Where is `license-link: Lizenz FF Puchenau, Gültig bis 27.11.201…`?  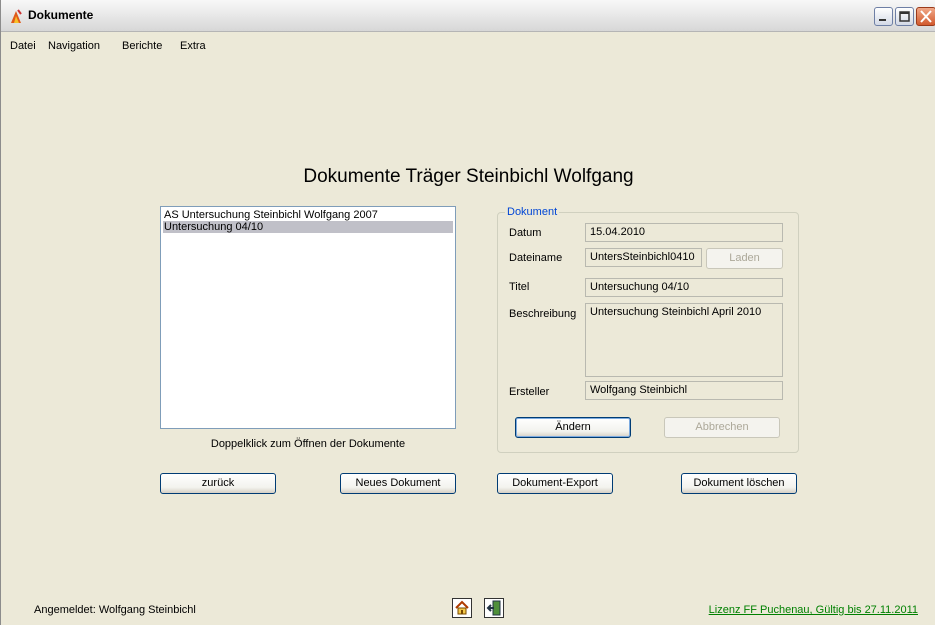 license-link: Lizenz FF Puchenau, Gültig bis 27.11.201… is located at coordinates (813, 610).